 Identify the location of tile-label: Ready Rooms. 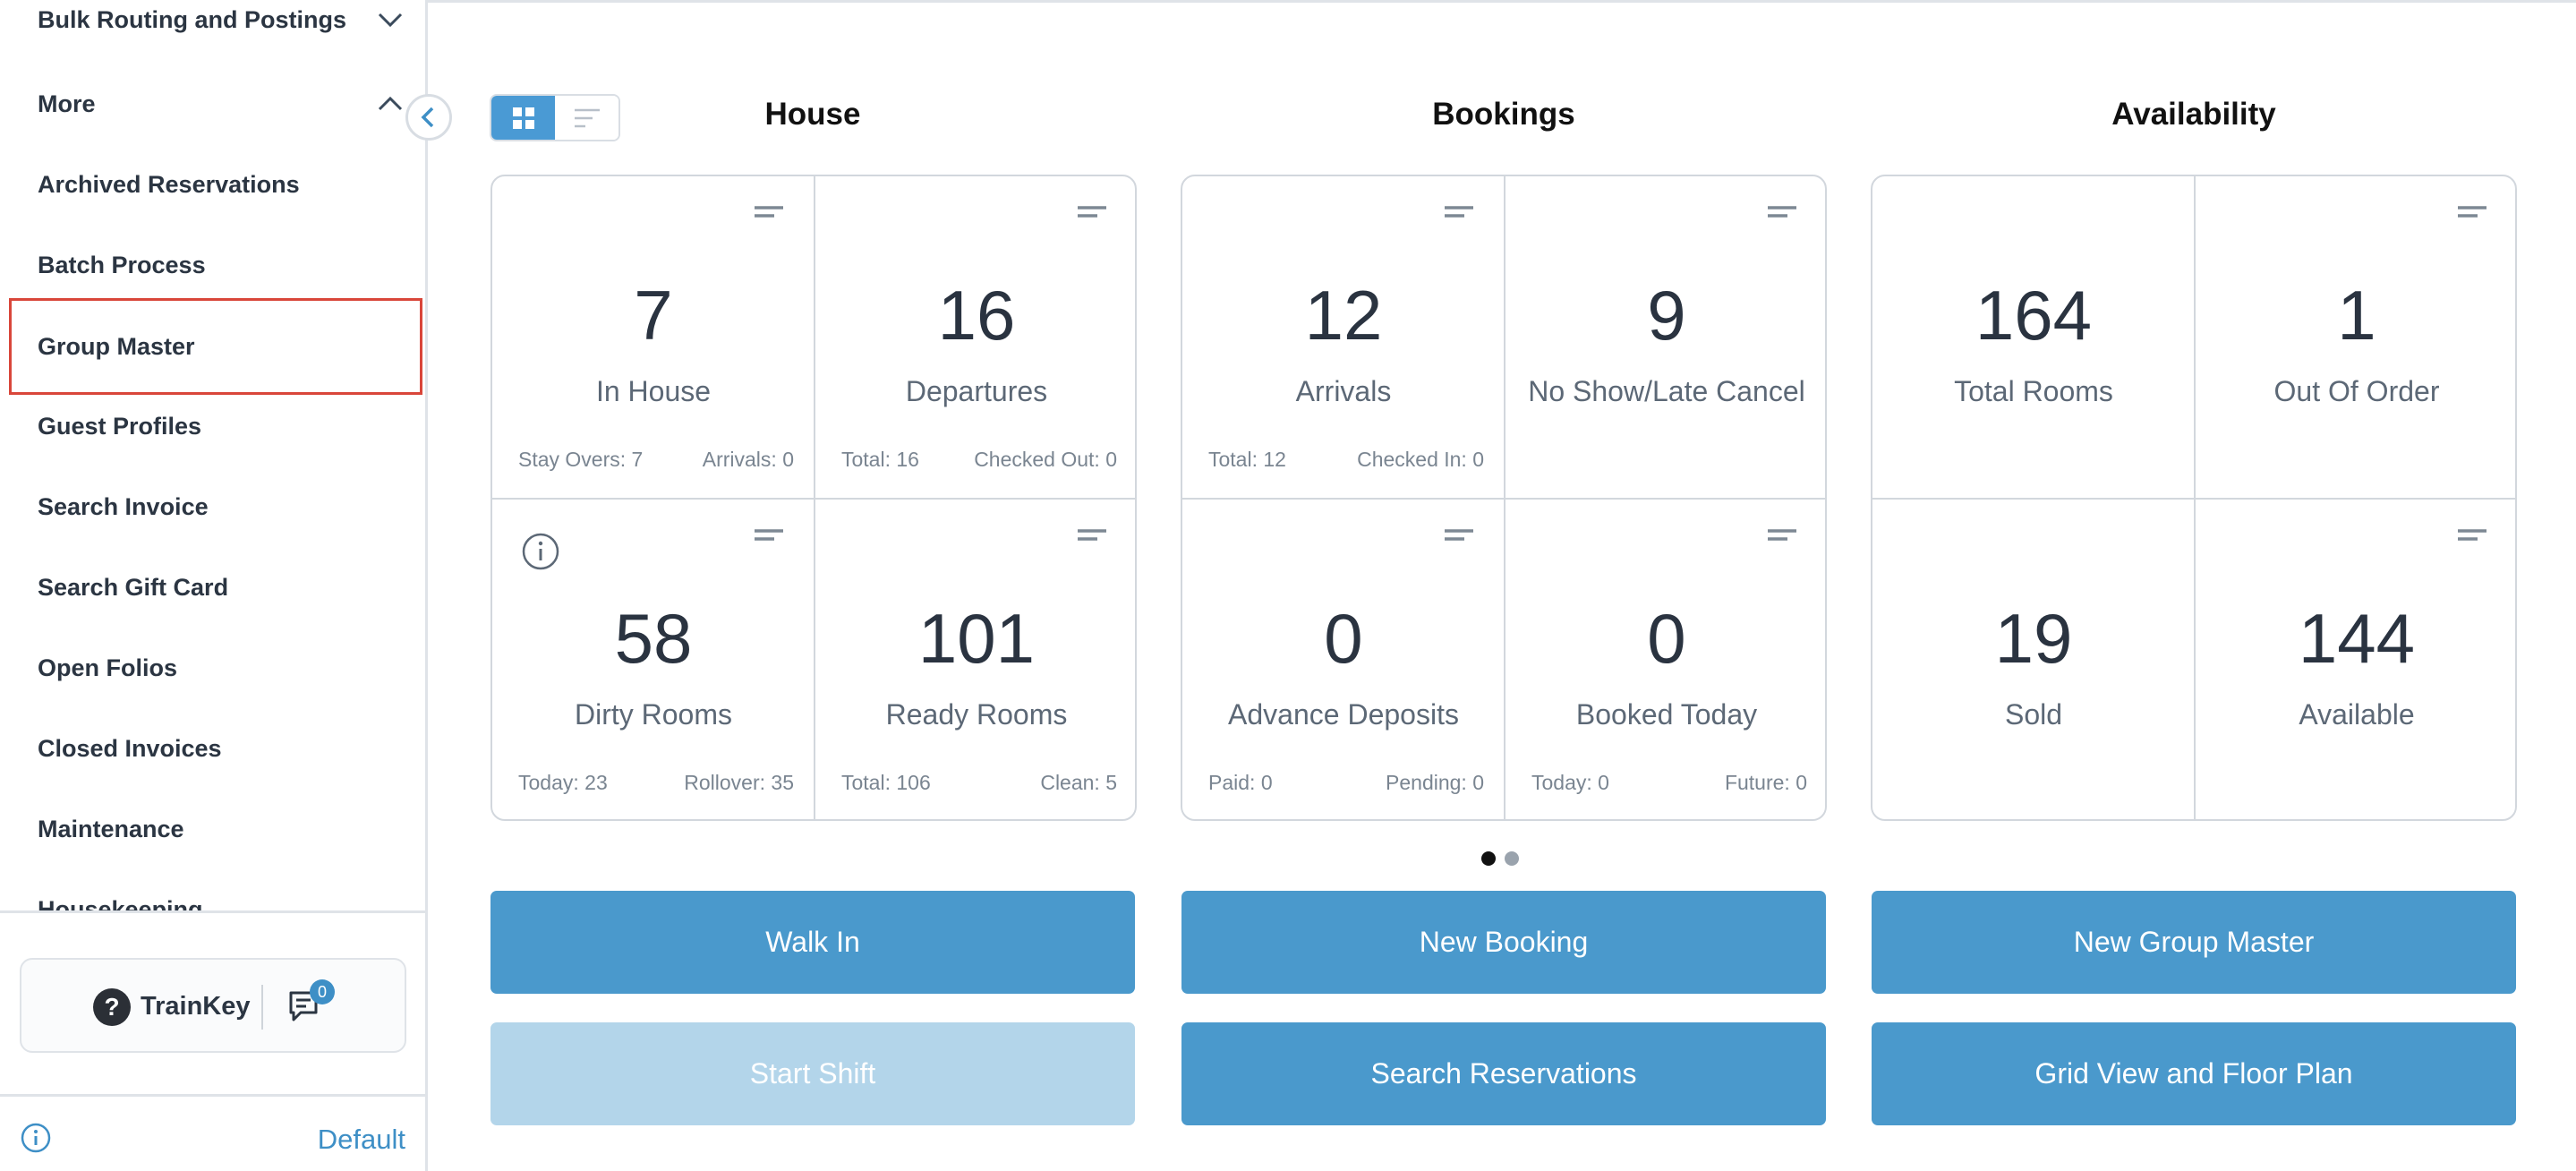
(976, 714).